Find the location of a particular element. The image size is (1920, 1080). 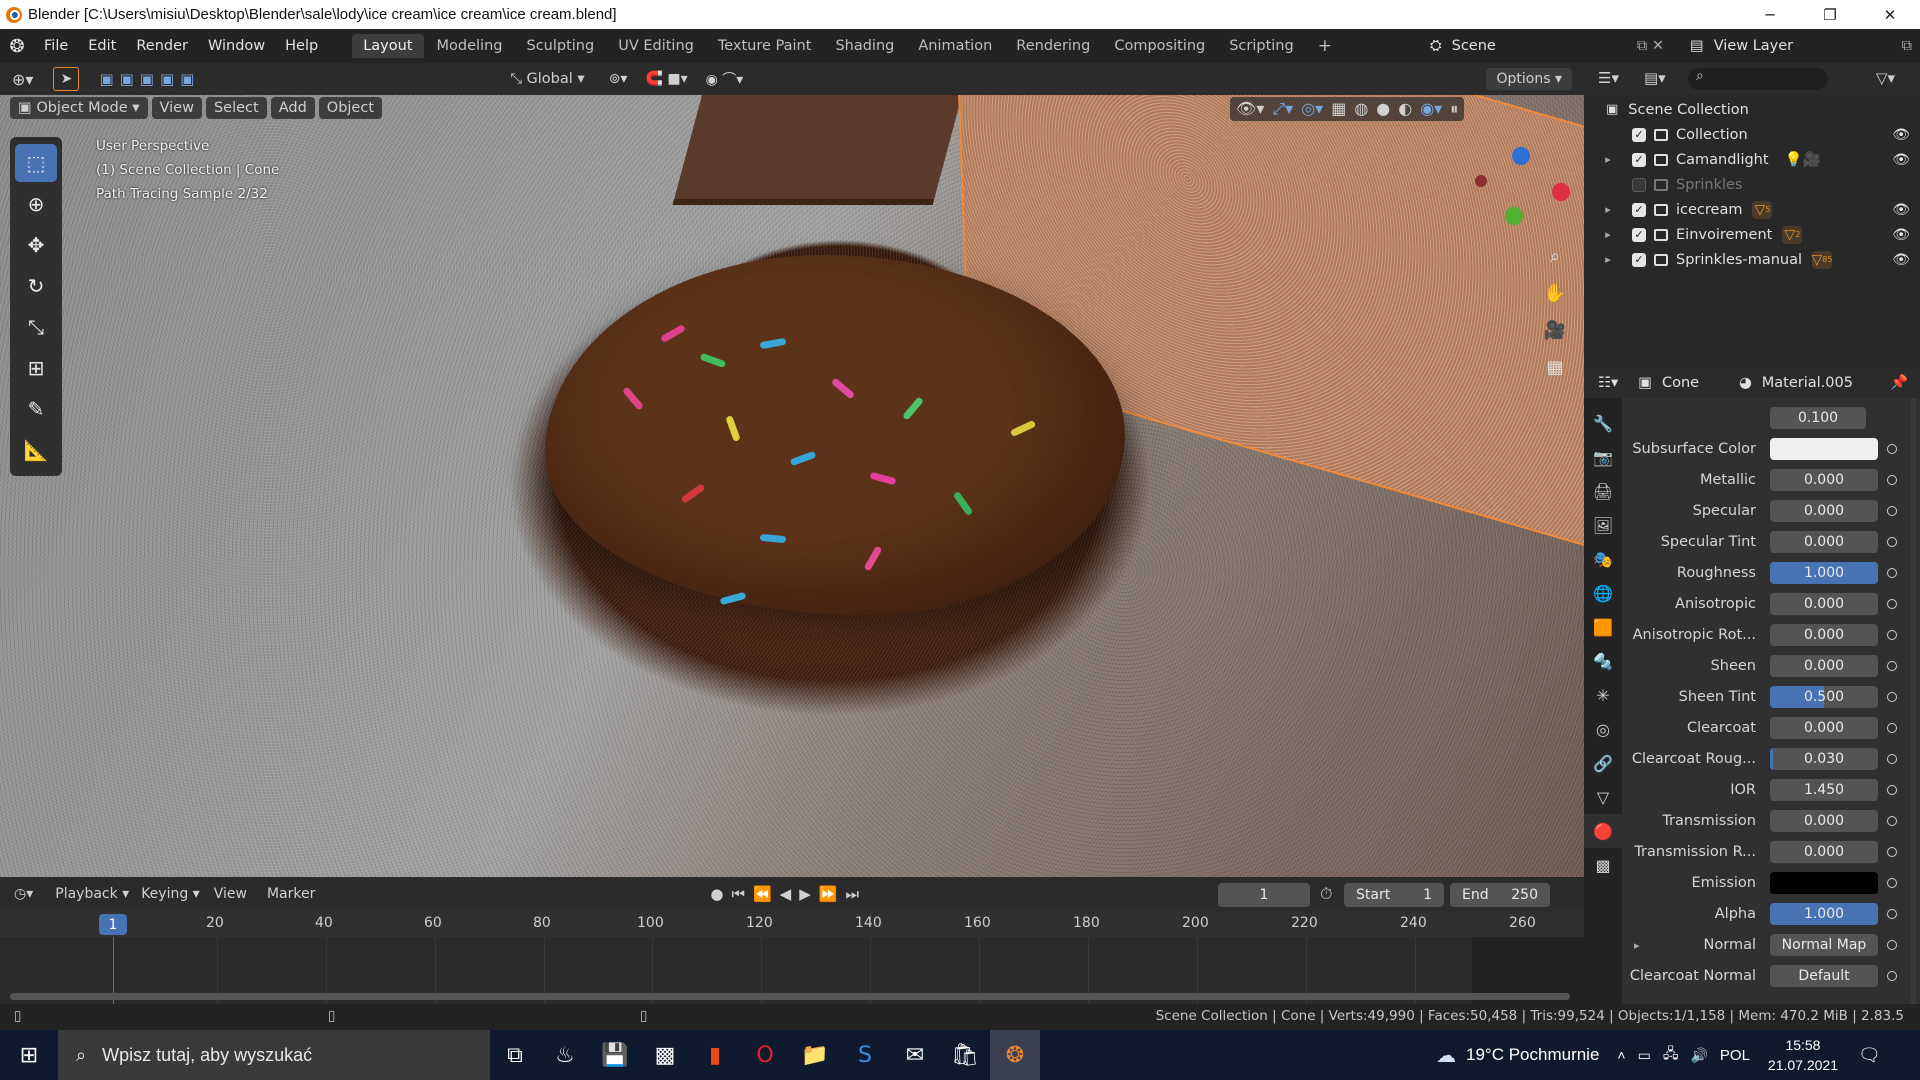

property-field: 1.450 is located at coordinates (1824, 790).